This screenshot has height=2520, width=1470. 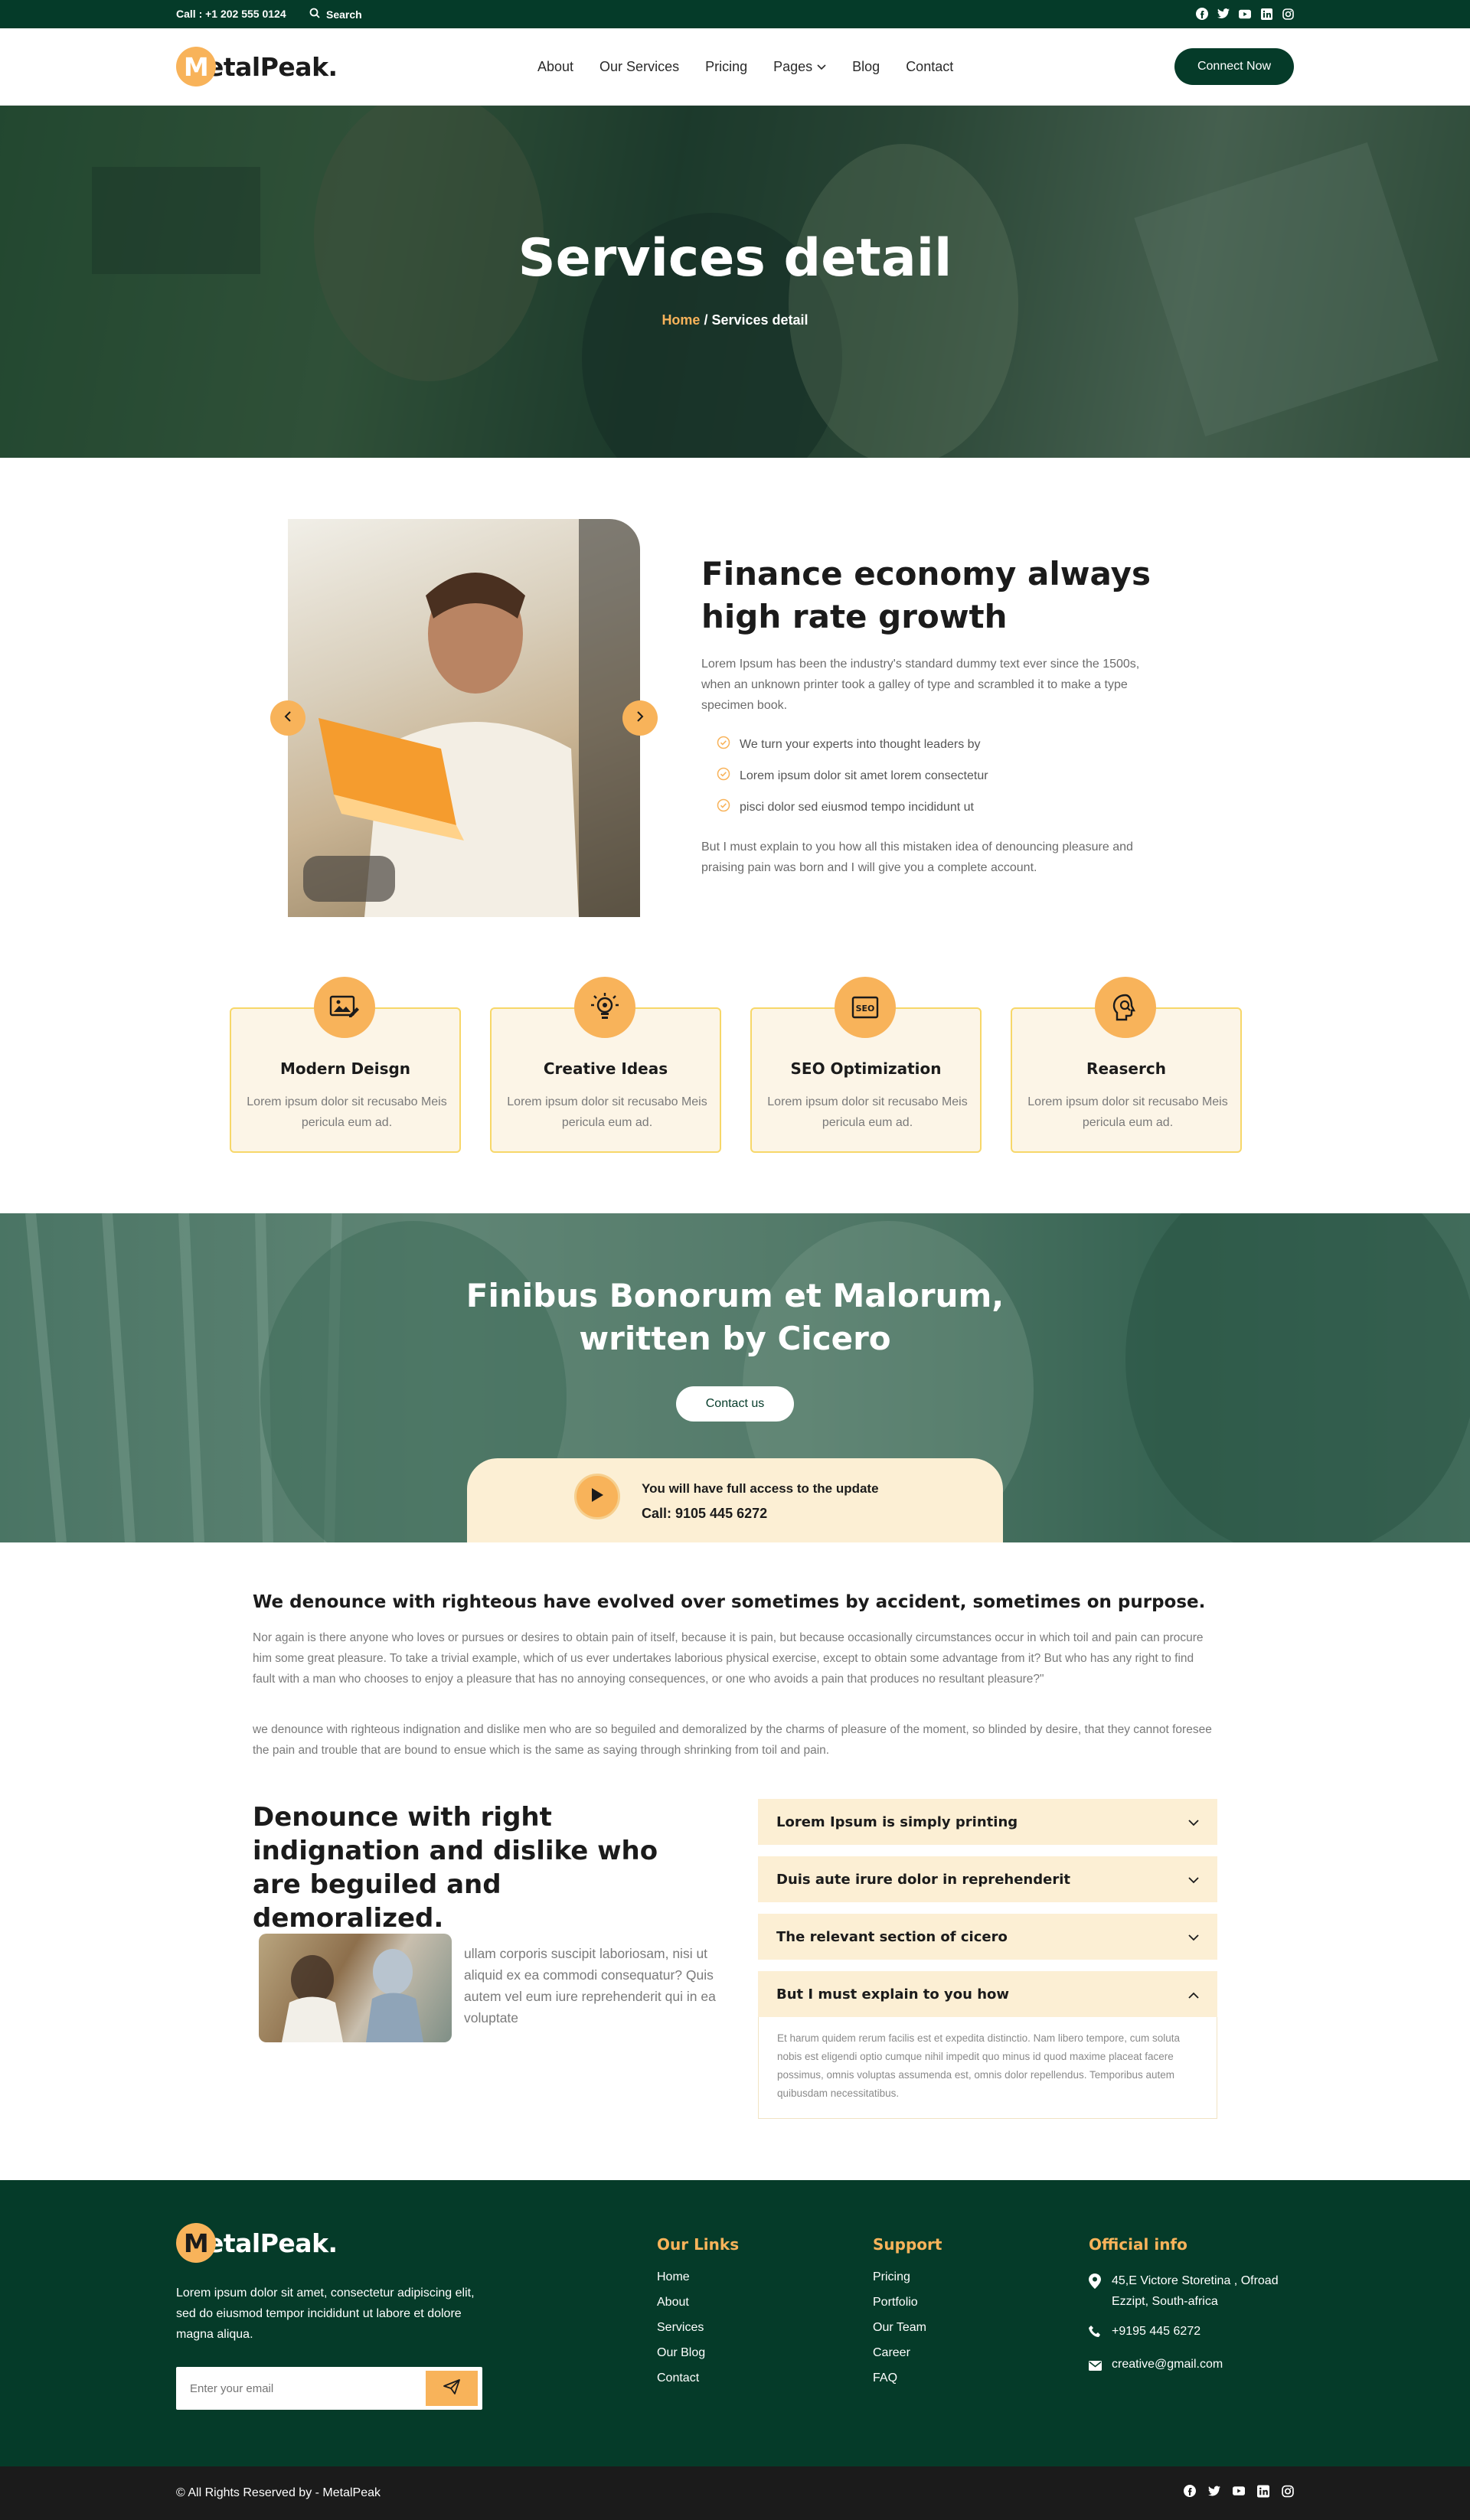 I want to click on footer-link-portfolio: Portfolio, so click(x=907, y=2302).